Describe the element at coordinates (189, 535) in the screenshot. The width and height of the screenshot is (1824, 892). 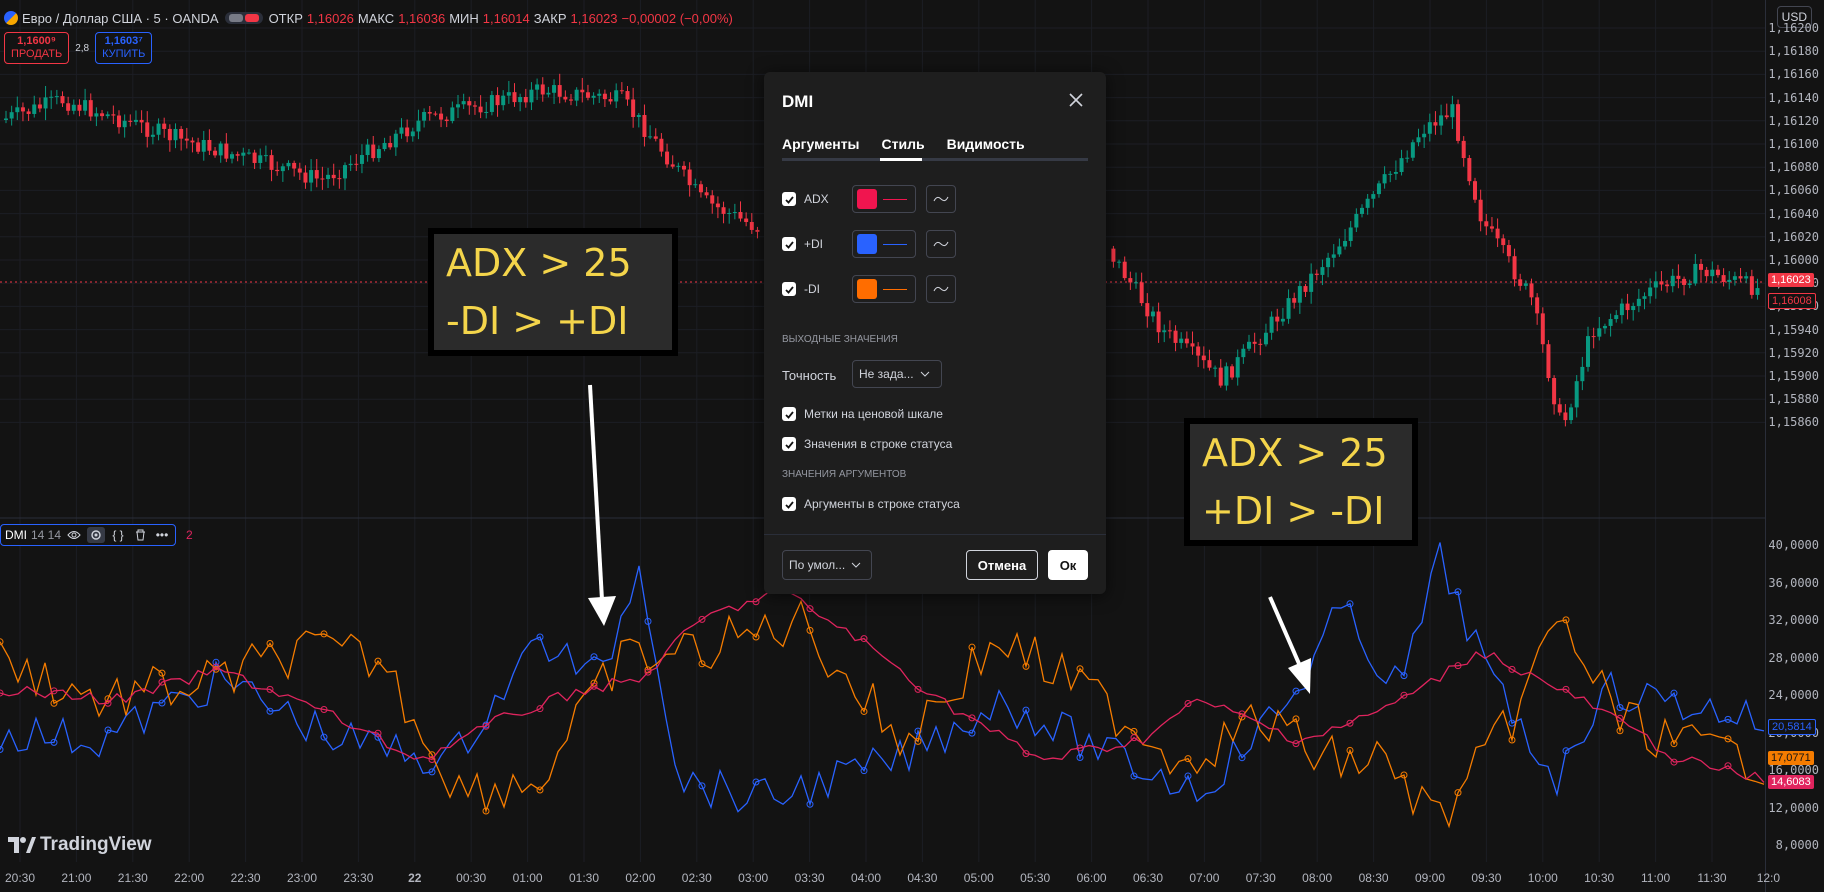
I see `legend-trailing-value: 2` at that location.